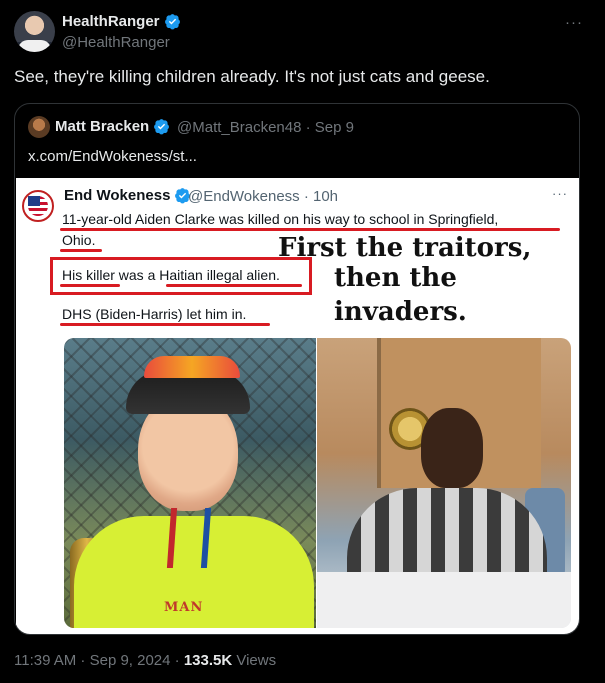 The width and height of the screenshot is (605, 683). What do you see at coordinates (99, 660) in the screenshot?
I see `timestamp: 11:39 AM · Sep 9, 2024 ·` at bounding box center [99, 660].